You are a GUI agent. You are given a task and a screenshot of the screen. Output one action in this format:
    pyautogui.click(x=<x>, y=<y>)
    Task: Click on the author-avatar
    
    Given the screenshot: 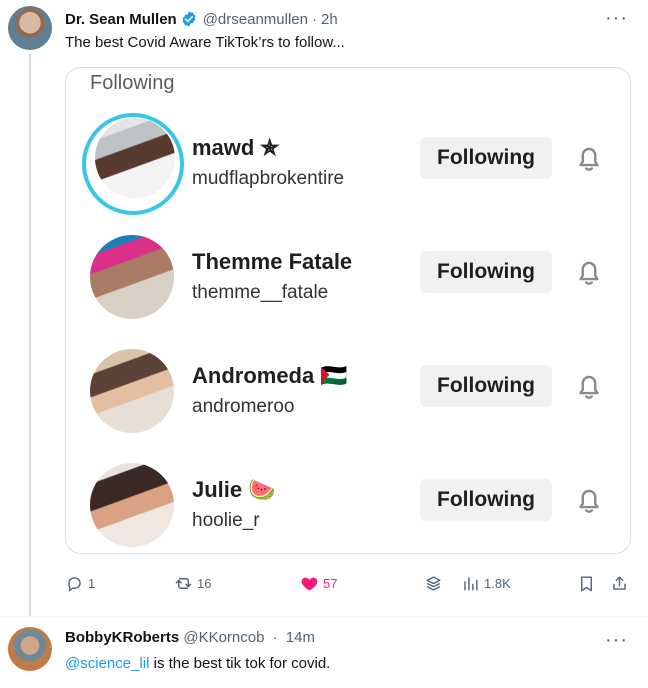 What is the action you would take?
    pyautogui.click(x=30, y=28)
    